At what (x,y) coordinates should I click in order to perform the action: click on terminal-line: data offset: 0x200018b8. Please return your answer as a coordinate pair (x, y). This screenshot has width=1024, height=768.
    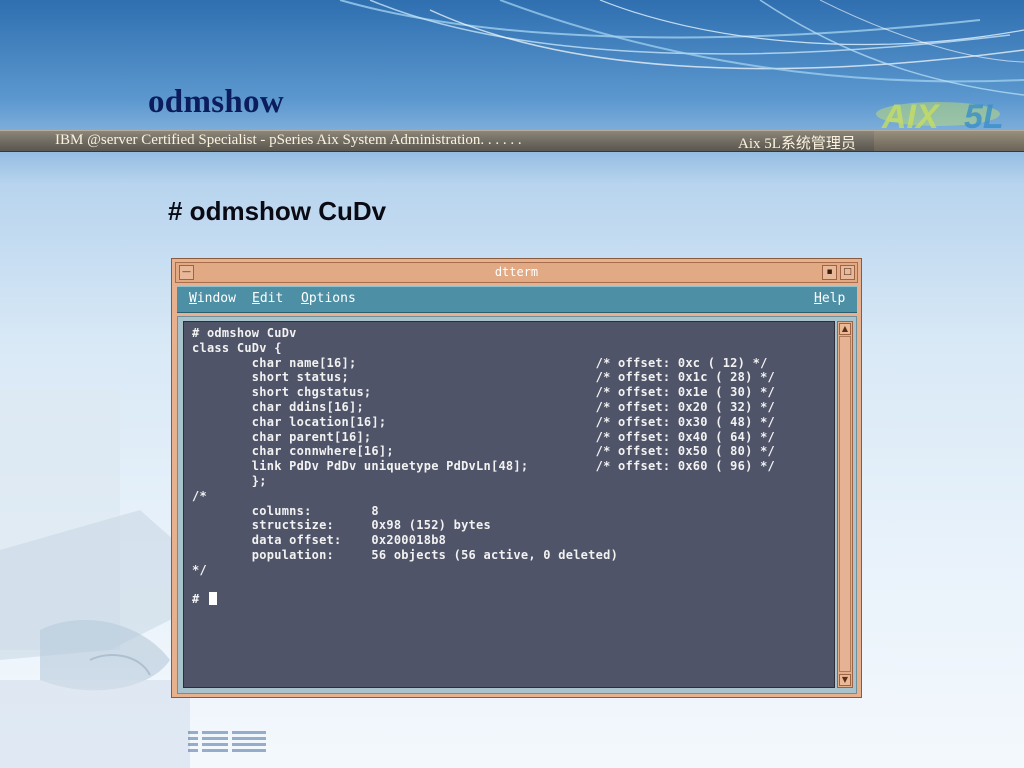
    Looking at the image, I should click on (319, 540).